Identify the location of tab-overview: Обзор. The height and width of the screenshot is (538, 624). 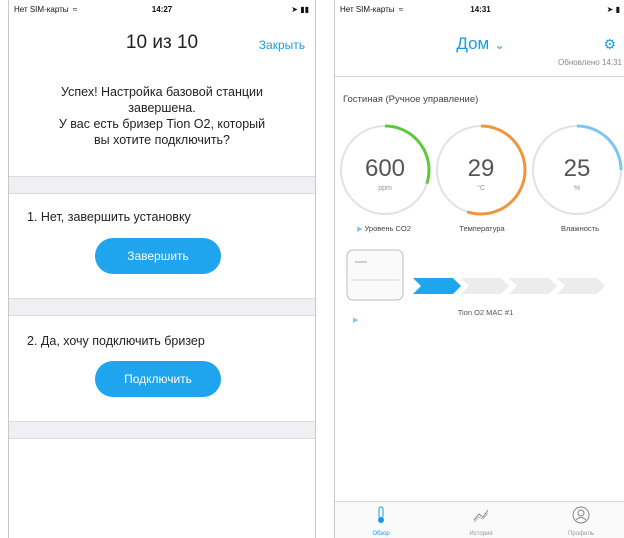
(381, 521).